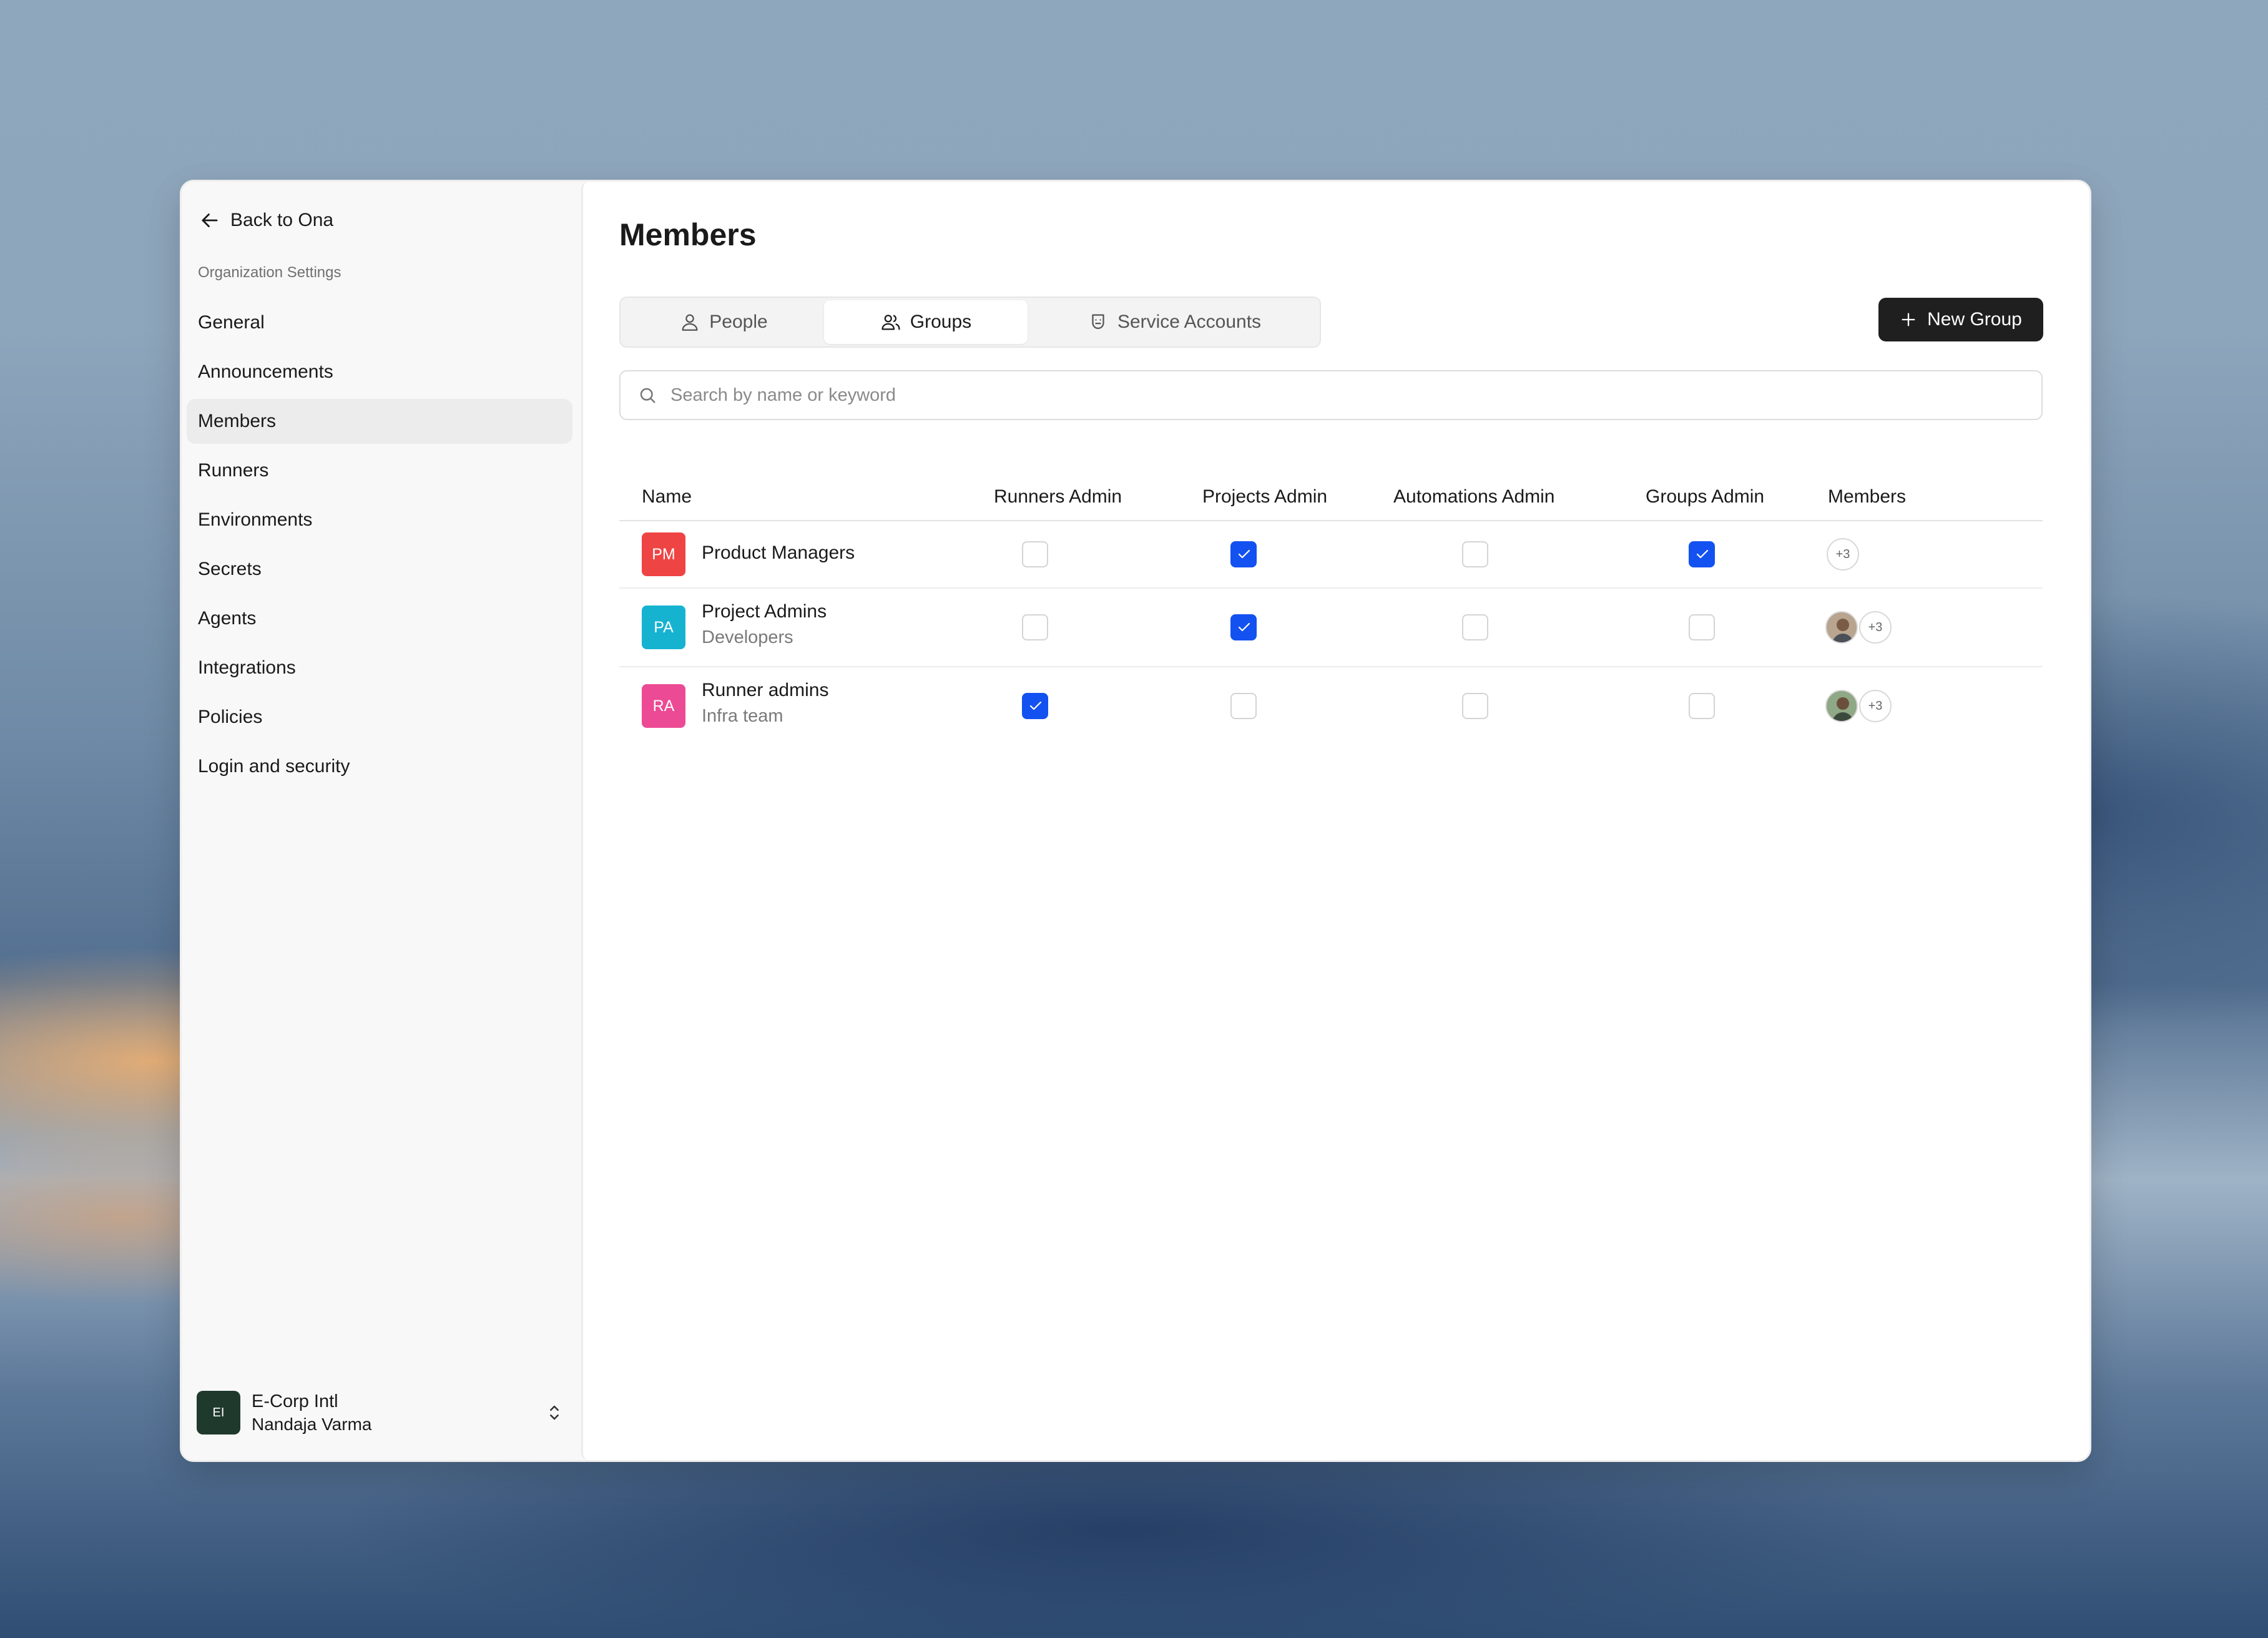 The height and width of the screenshot is (1638, 2268). I want to click on group-name: Product Managers, so click(779, 553).